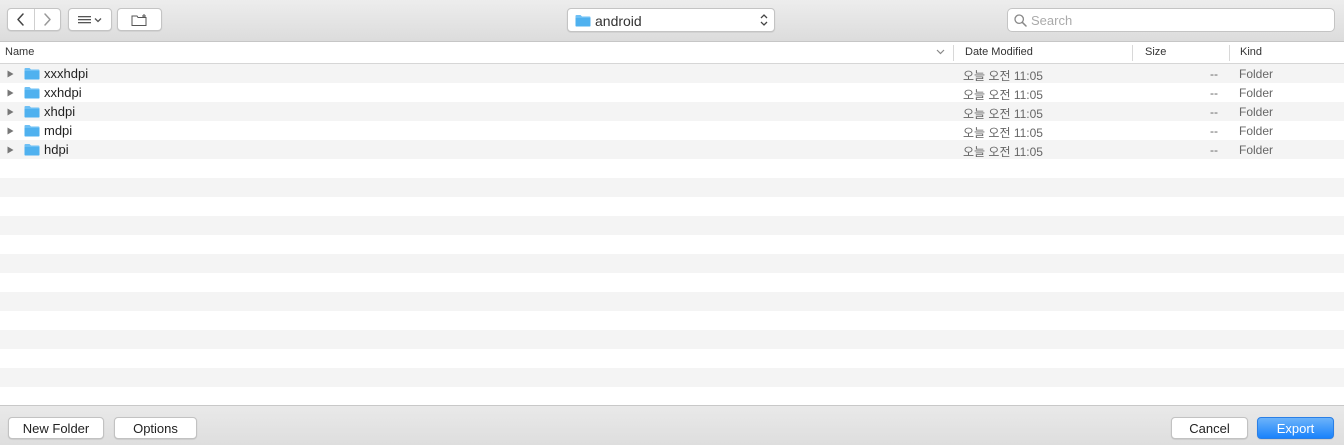  Describe the element at coordinates (1180, 20) in the screenshot. I see `search-input` at that location.